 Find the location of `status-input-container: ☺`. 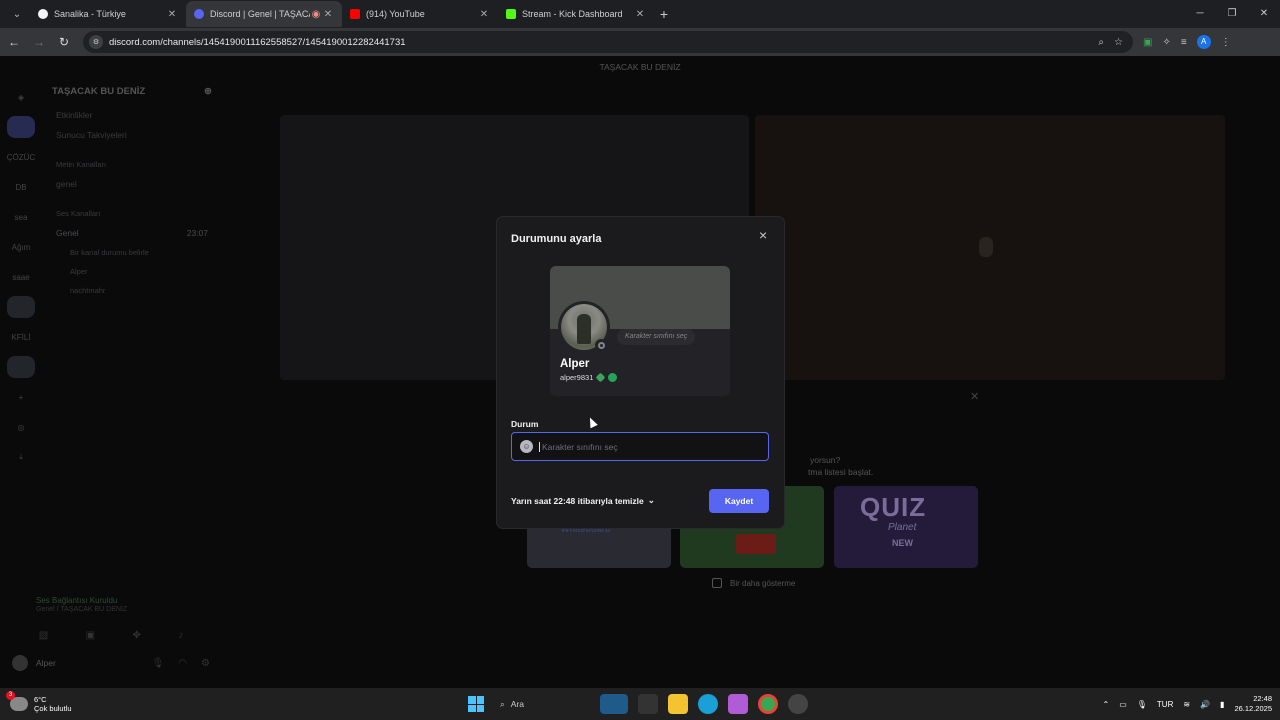

status-input-container: ☺ is located at coordinates (640, 446).